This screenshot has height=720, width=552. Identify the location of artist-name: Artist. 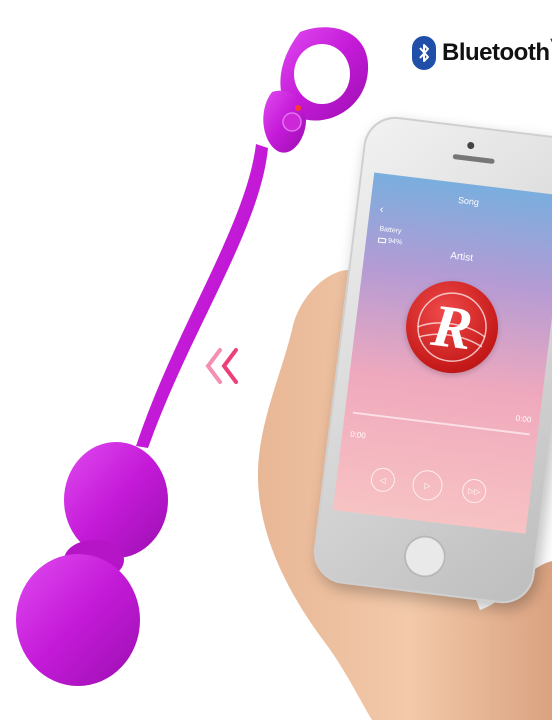
(461, 257).